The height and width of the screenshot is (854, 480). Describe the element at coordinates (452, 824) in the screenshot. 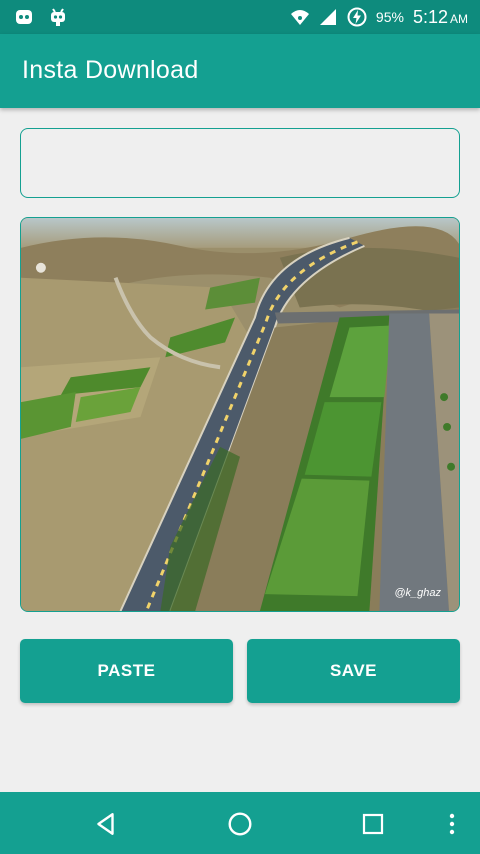

I see `overflow-menu-icon` at that location.